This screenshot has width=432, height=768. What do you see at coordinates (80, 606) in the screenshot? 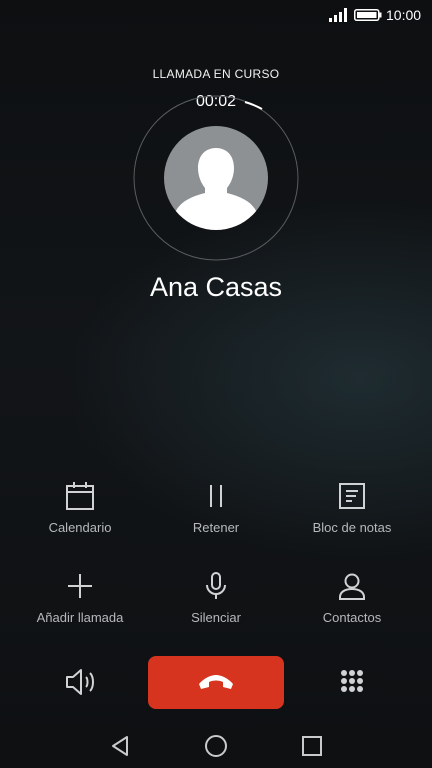
I see `add-call-button: Añadir llamada` at bounding box center [80, 606].